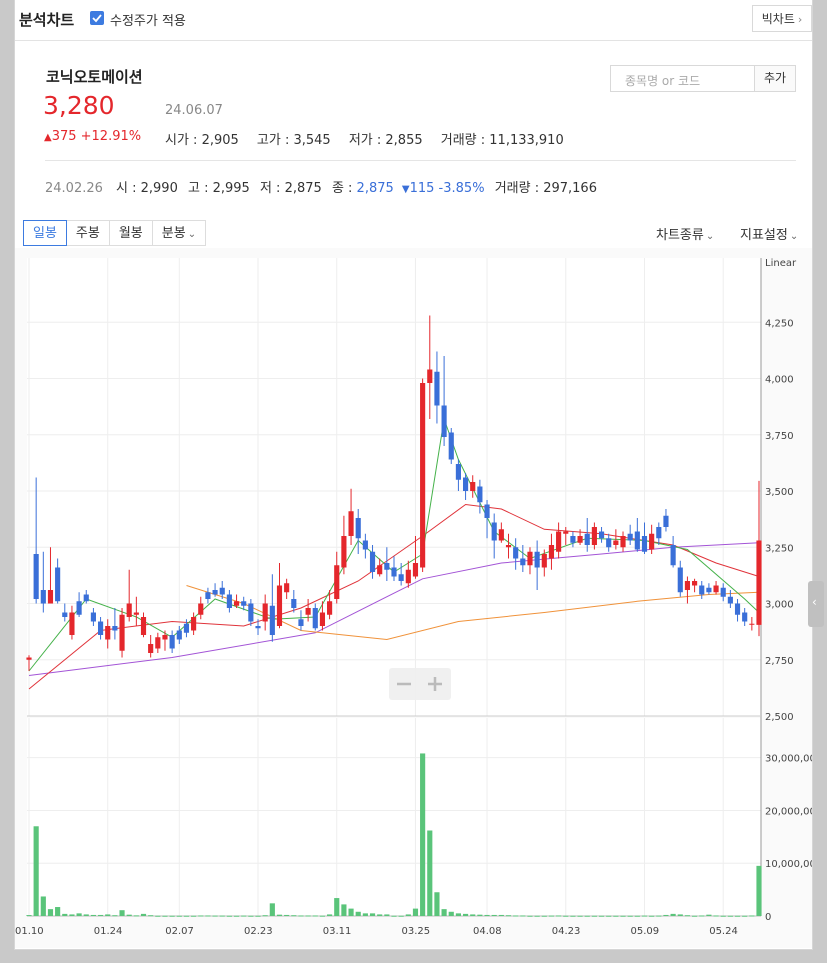 The height and width of the screenshot is (963, 827). Describe the element at coordinates (290, 188) in the screenshot. I see `hover-low: 저 : 2,875` at that location.